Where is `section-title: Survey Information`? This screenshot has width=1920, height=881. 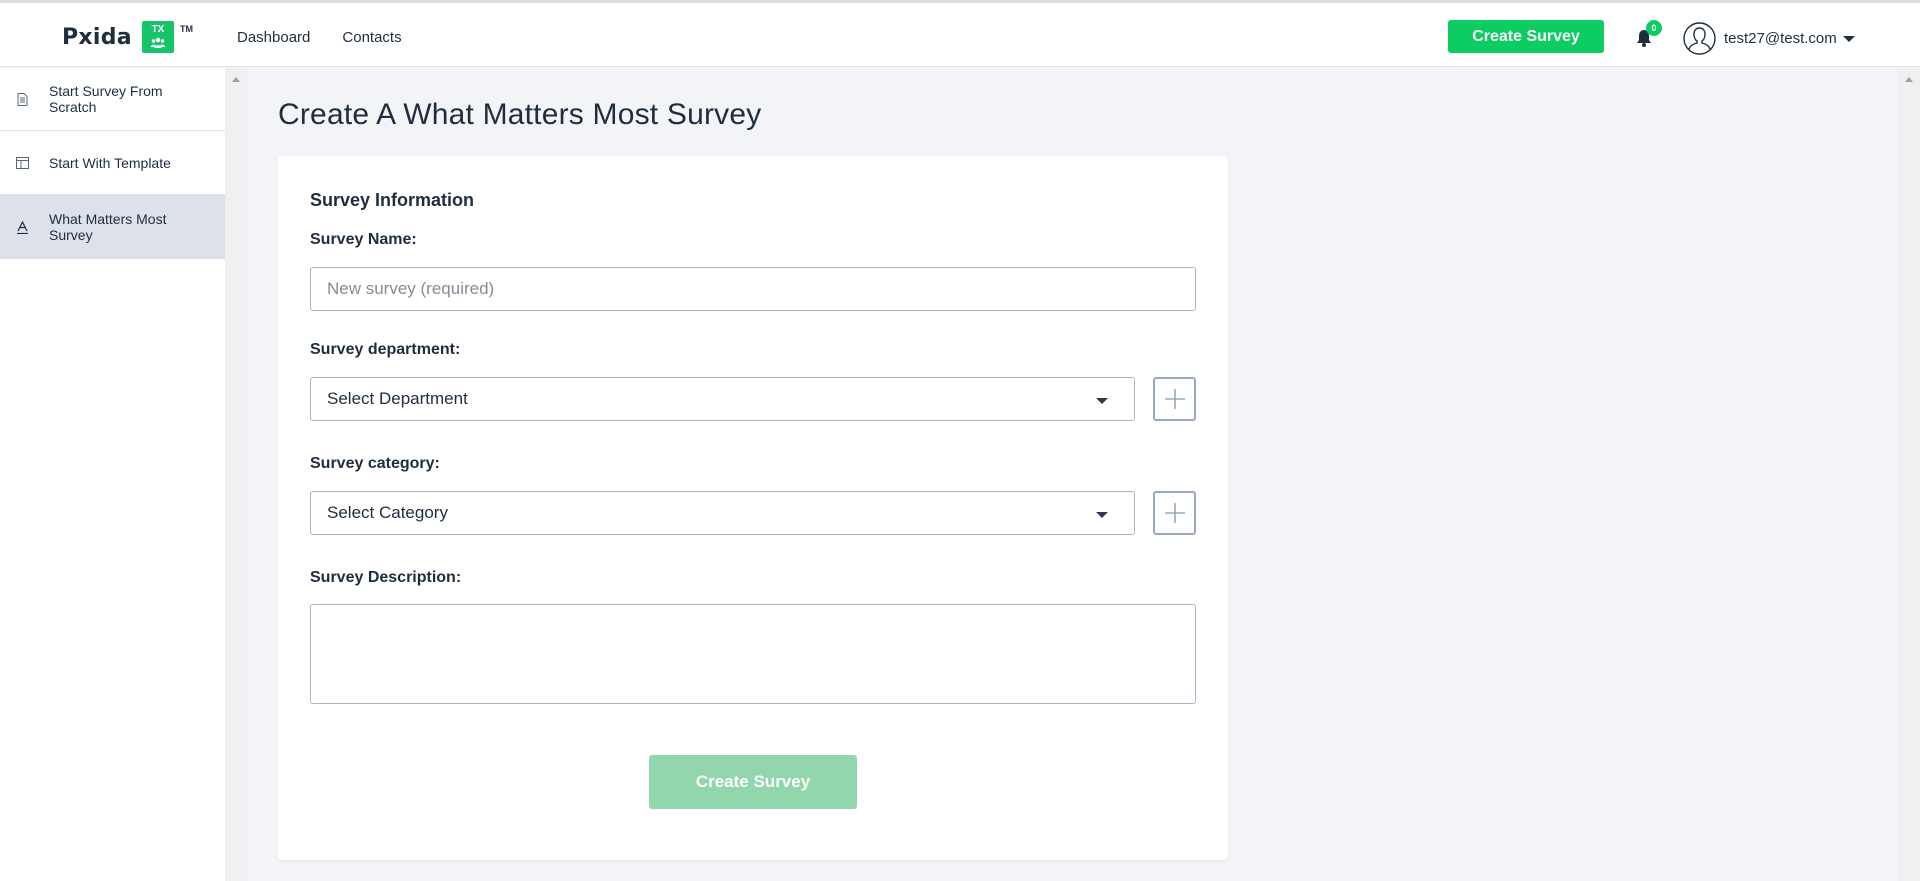
section-title: Survey Information is located at coordinates (392, 200).